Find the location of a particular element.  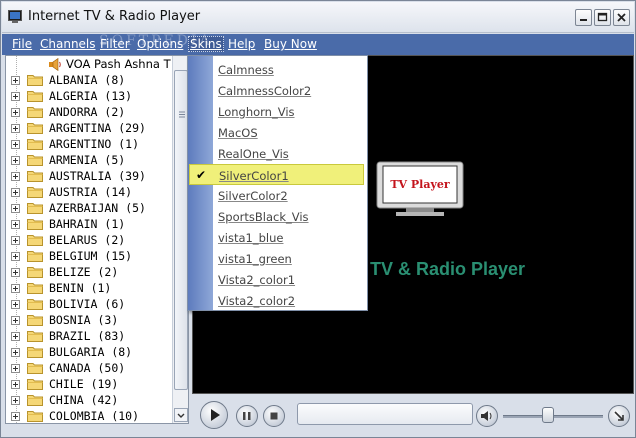

now-playing-row: VOA Pash Ashna T is located at coordinates (90, 64).